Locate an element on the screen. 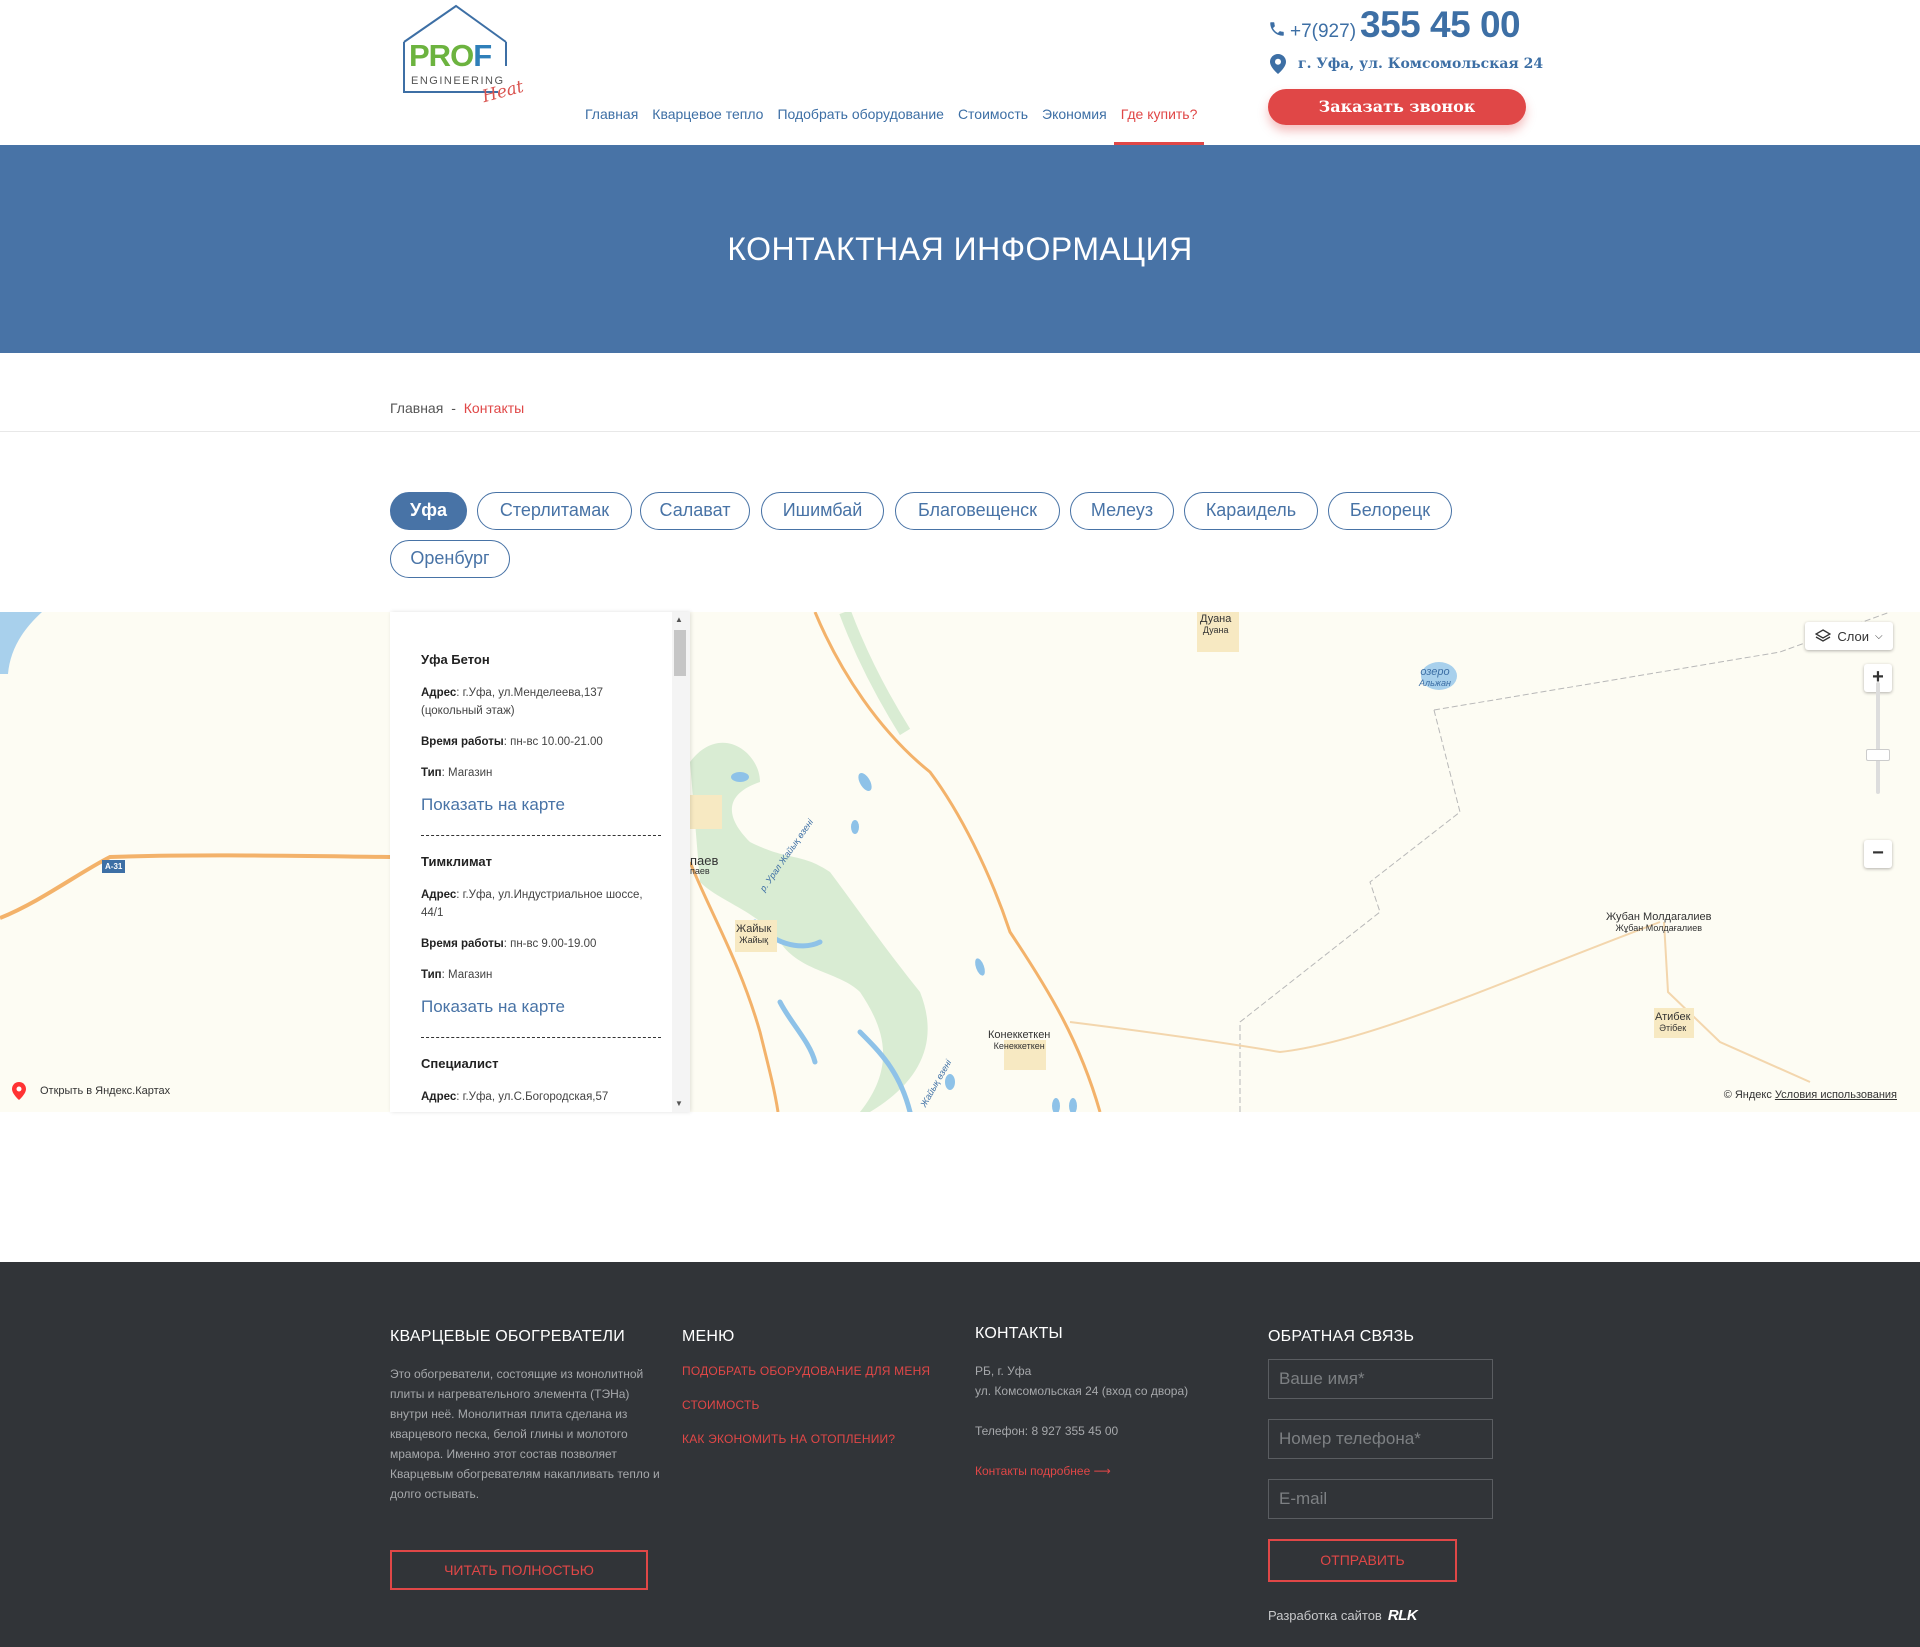 The height and width of the screenshot is (1647, 1920). map-label-atibek: Атибек Әтібек is located at coordinates (1673, 1022).